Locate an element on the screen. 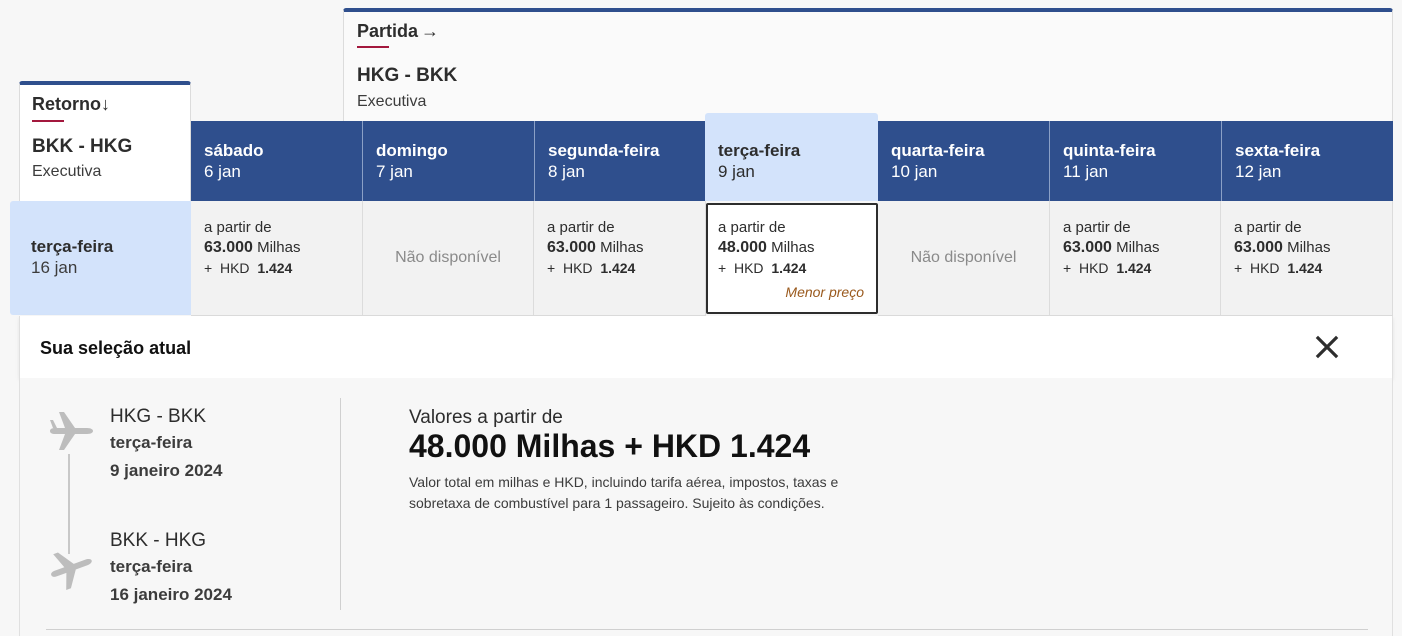  fare-miles-value: 48.000 is located at coordinates (742, 247).